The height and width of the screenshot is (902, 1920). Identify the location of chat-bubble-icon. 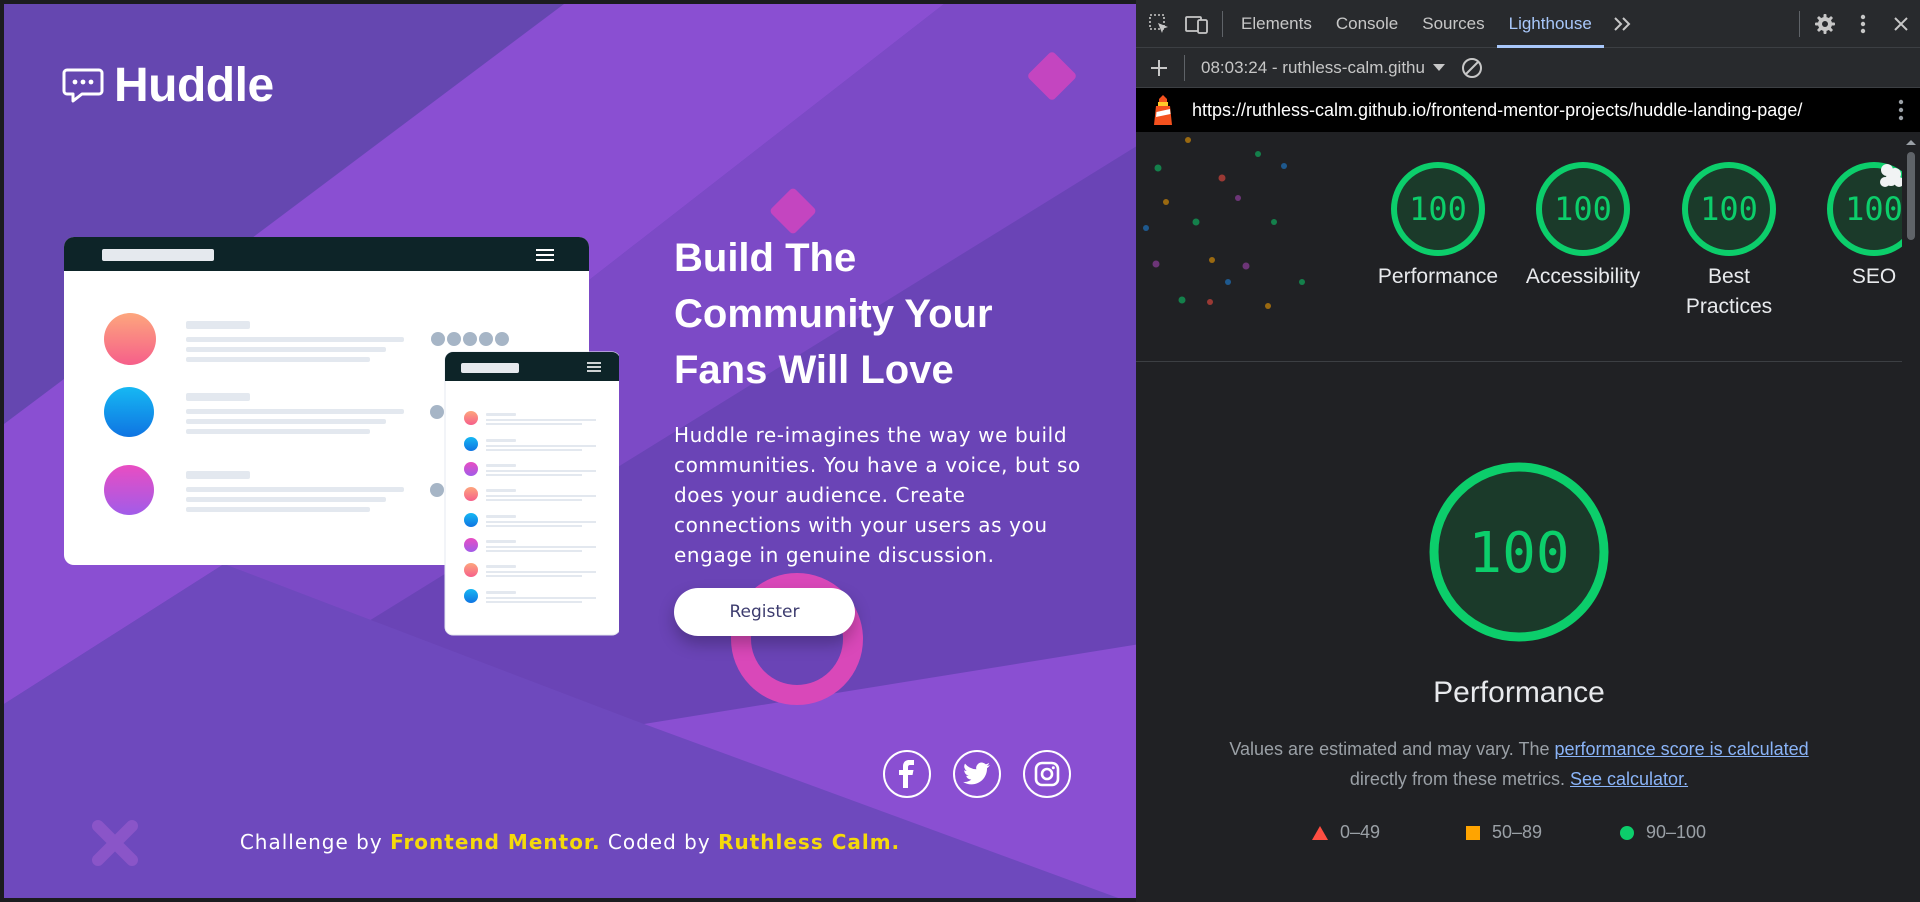
(83, 85).